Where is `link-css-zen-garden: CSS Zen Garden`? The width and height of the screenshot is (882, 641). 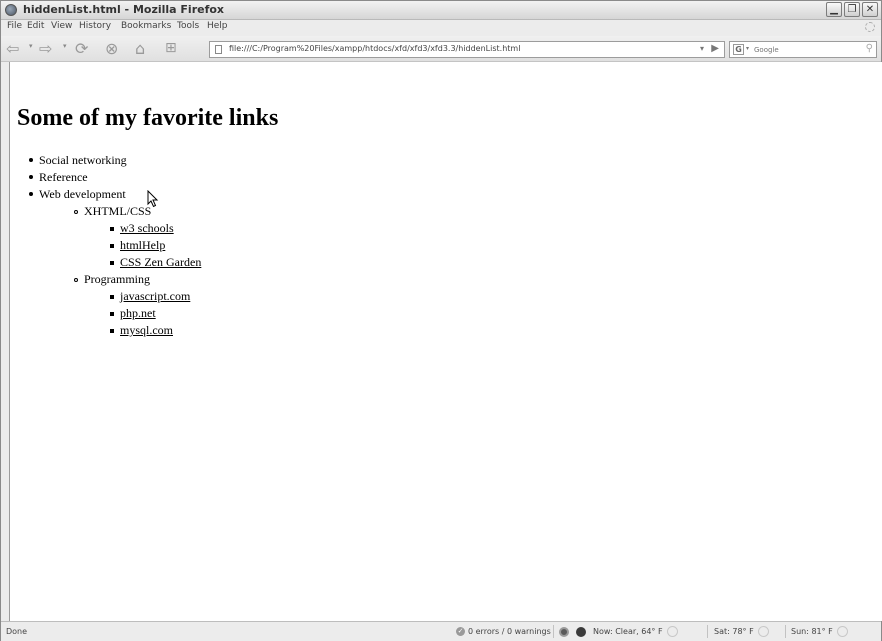
link-css-zen-garden: CSS Zen Garden is located at coordinates (160, 262).